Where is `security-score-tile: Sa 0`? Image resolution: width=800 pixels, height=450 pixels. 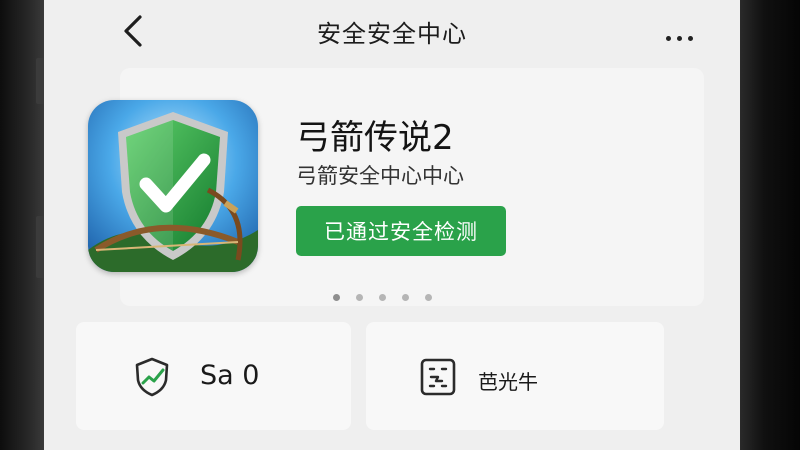 security-score-tile: Sa 0 is located at coordinates (213, 376).